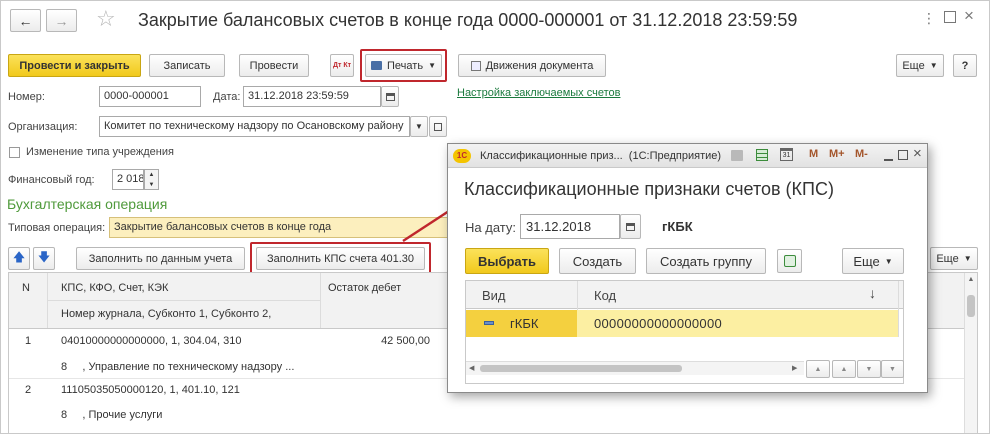  What do you see at coordinates (405, 341) in the screenshot?
I see `row-balance: 42 500,00` at bounding box center [405, 341].